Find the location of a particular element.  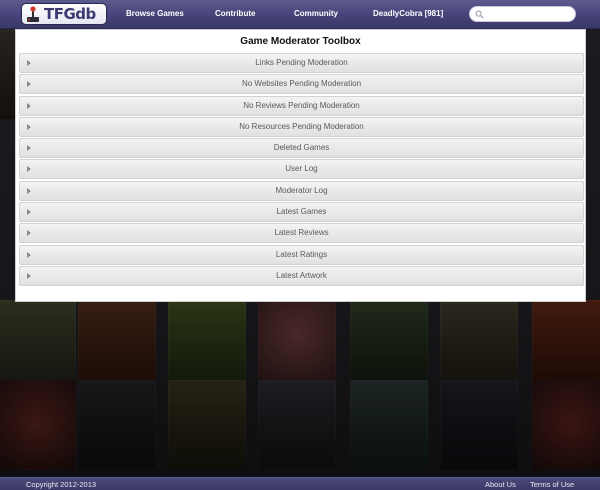

accordion-item-deleted-games: Deleted Games is located at coordinates (301, 148).